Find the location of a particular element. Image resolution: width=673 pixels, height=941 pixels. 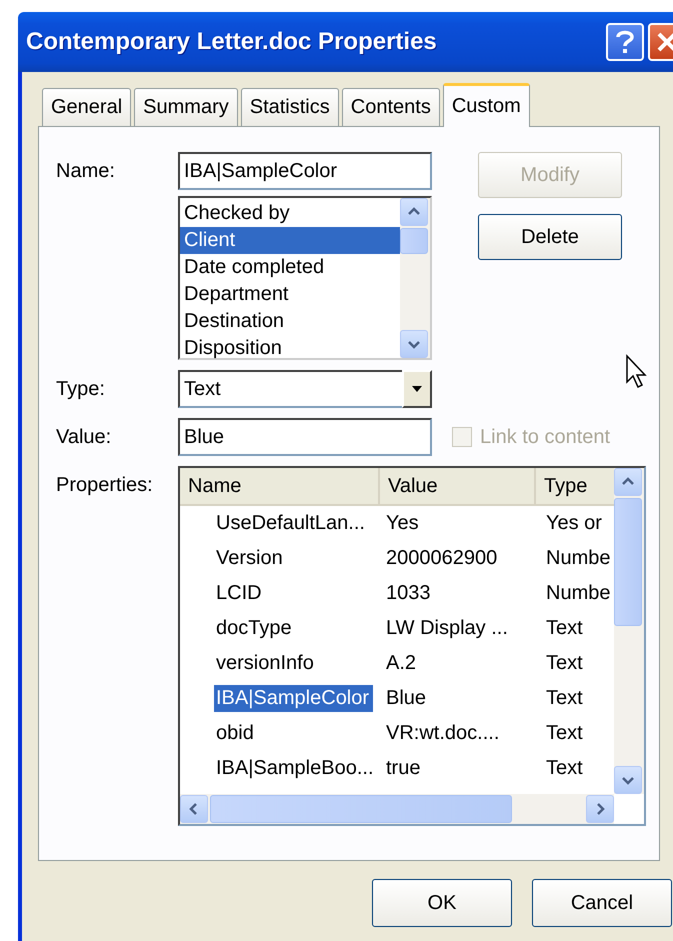

table-cell-text: Blue is located at coordinates (406, 698).